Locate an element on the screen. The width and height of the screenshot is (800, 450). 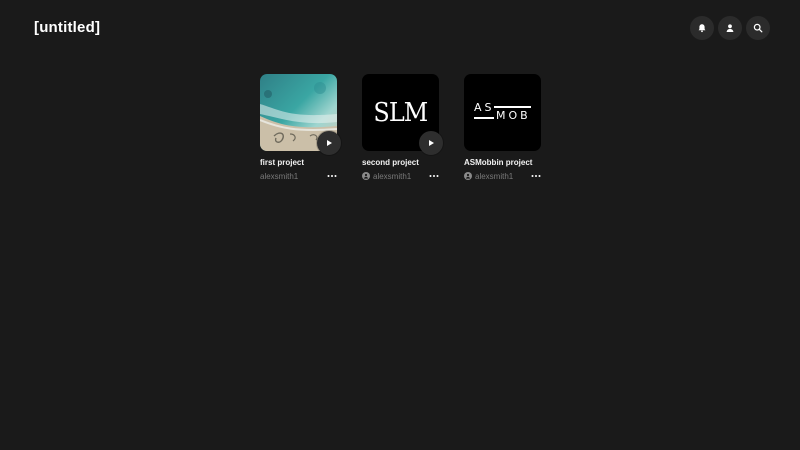
search-button is located at coordinates (758, 28).